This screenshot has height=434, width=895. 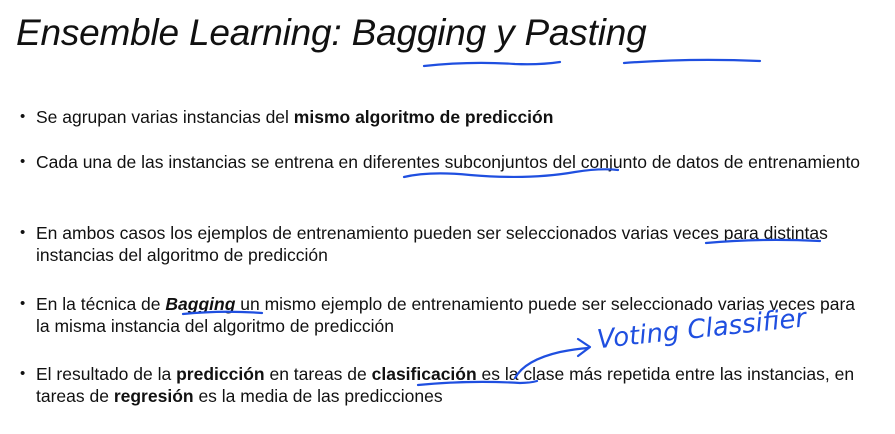 I want to click on emphasis-text: clasificación, so click(x=424, y=374).